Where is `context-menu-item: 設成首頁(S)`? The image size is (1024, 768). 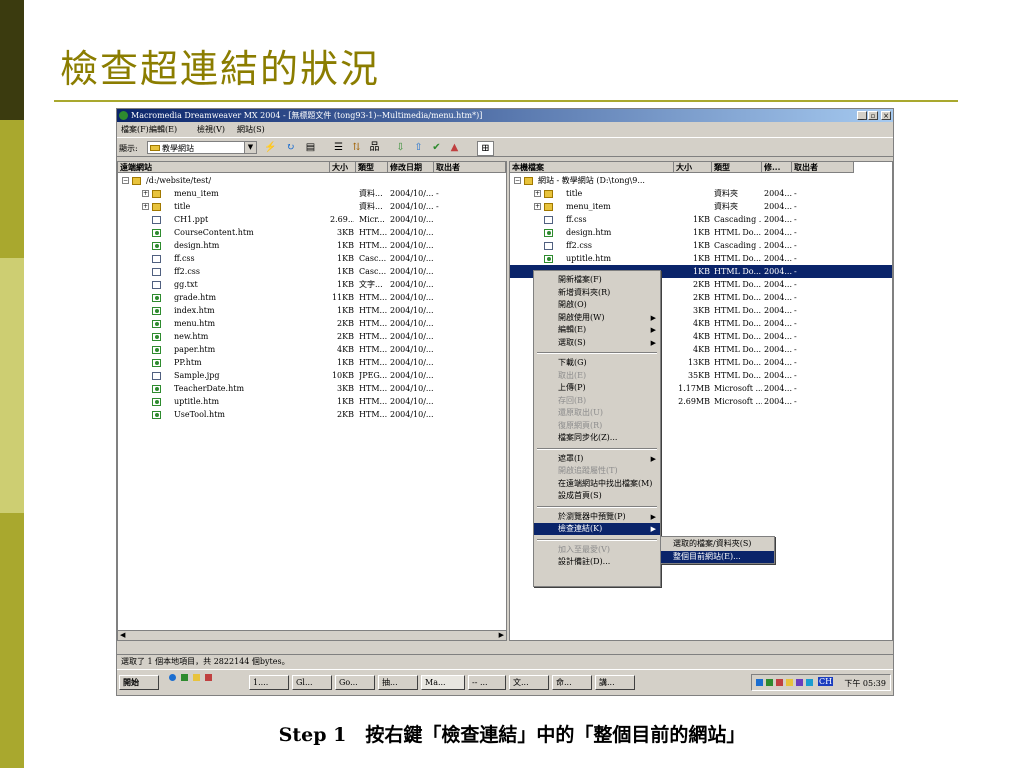
context-menu-item: 設成首頁(S) is located at coordinates (597, 496).